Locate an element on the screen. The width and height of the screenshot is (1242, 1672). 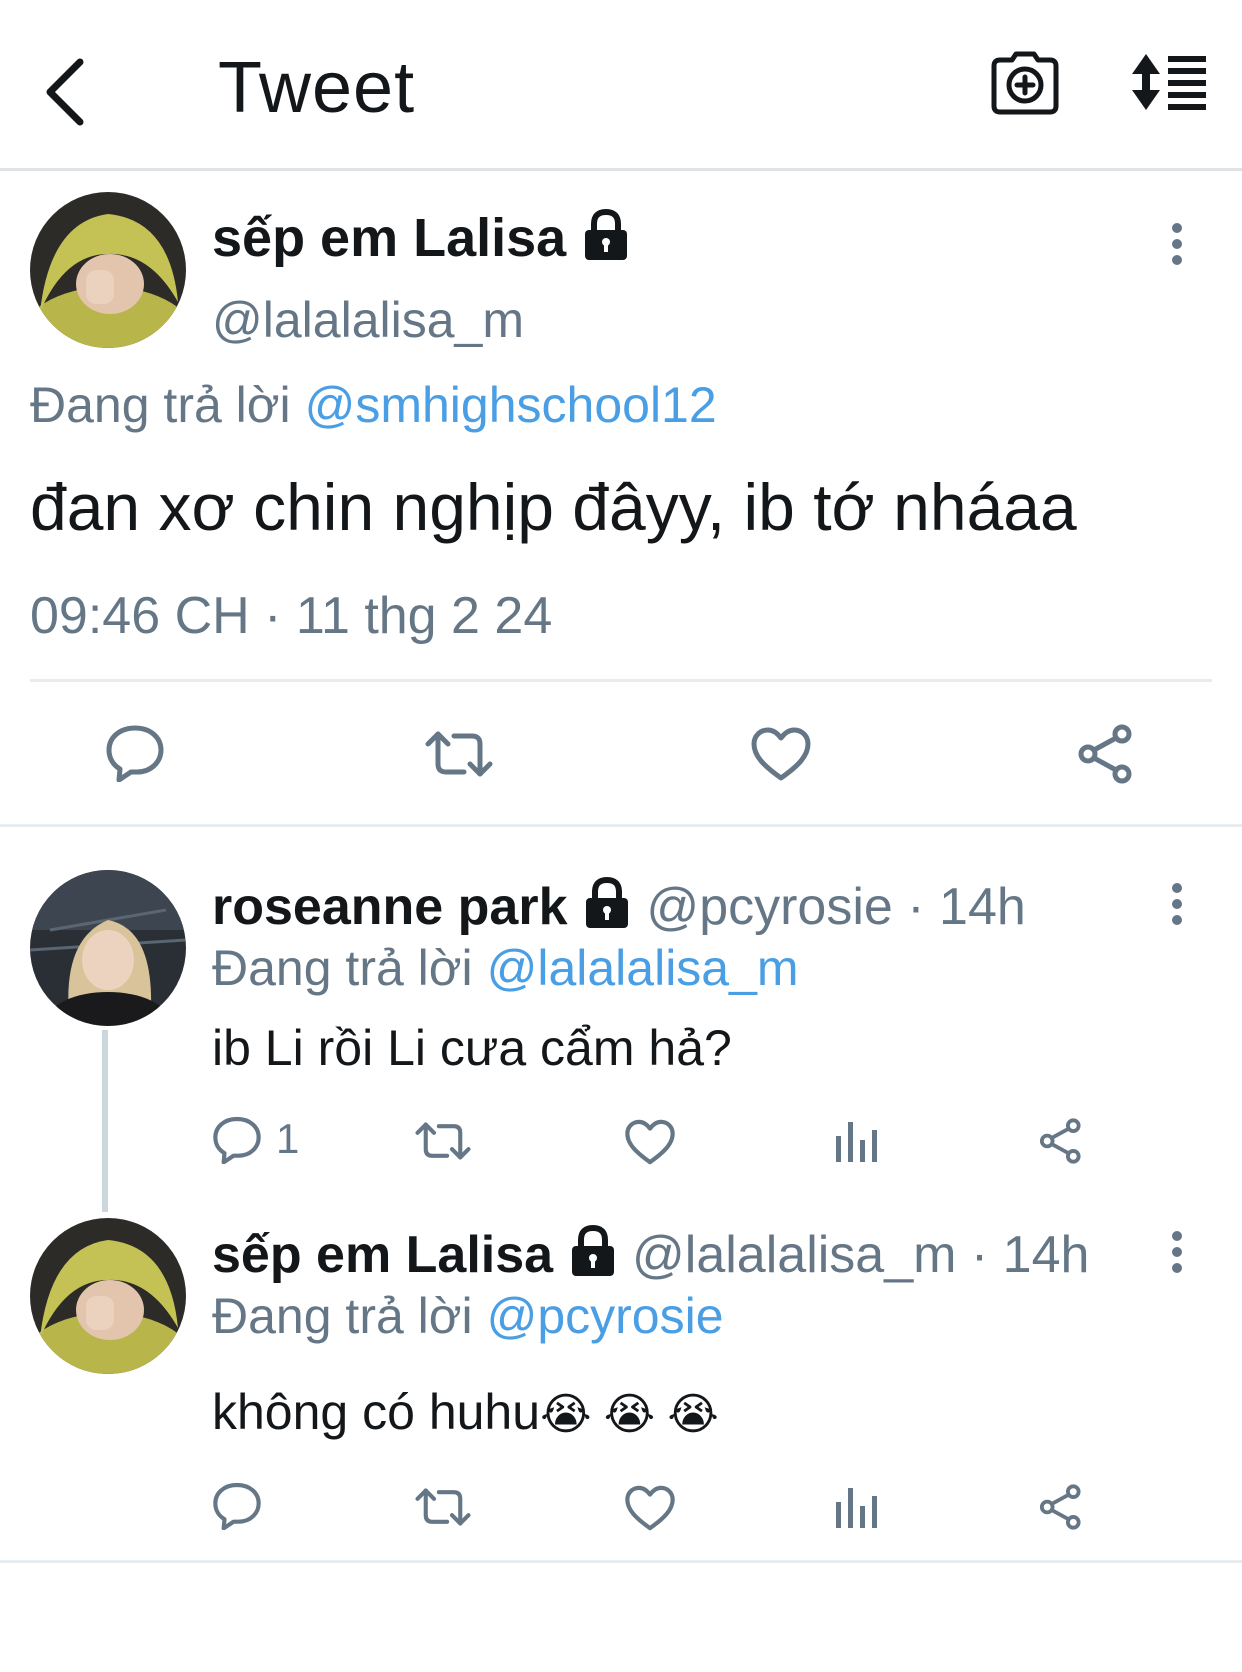
reply-context: Đang trả lời @smhighschool12 is located at coordinates (373, 405).